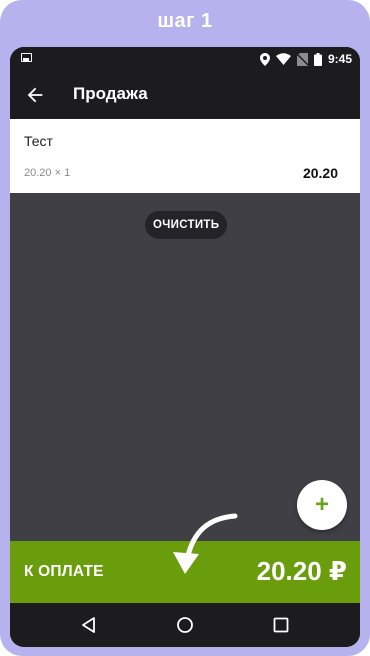 The height and width of the screenshot is (656, 370). I want to click on status-time: 9:45, so click(339, 59).